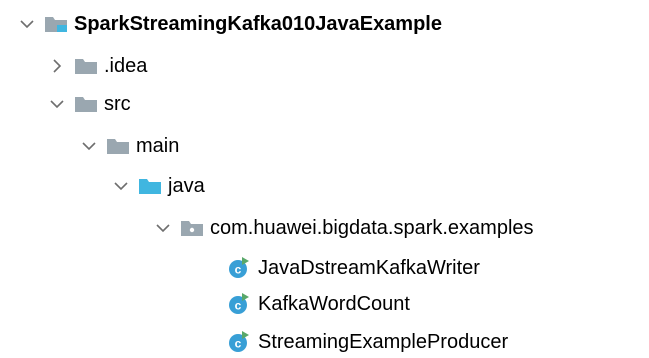 This screenshot has height=358, width=649. I want to click on module-folder-icon, so click(56, 24).